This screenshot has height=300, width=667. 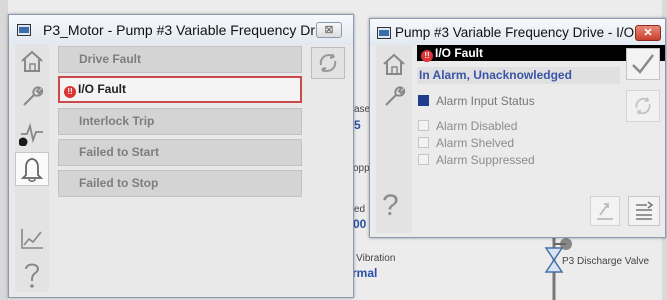 I want to click on alarm-help-button: ?, so click(x=390, y=206).